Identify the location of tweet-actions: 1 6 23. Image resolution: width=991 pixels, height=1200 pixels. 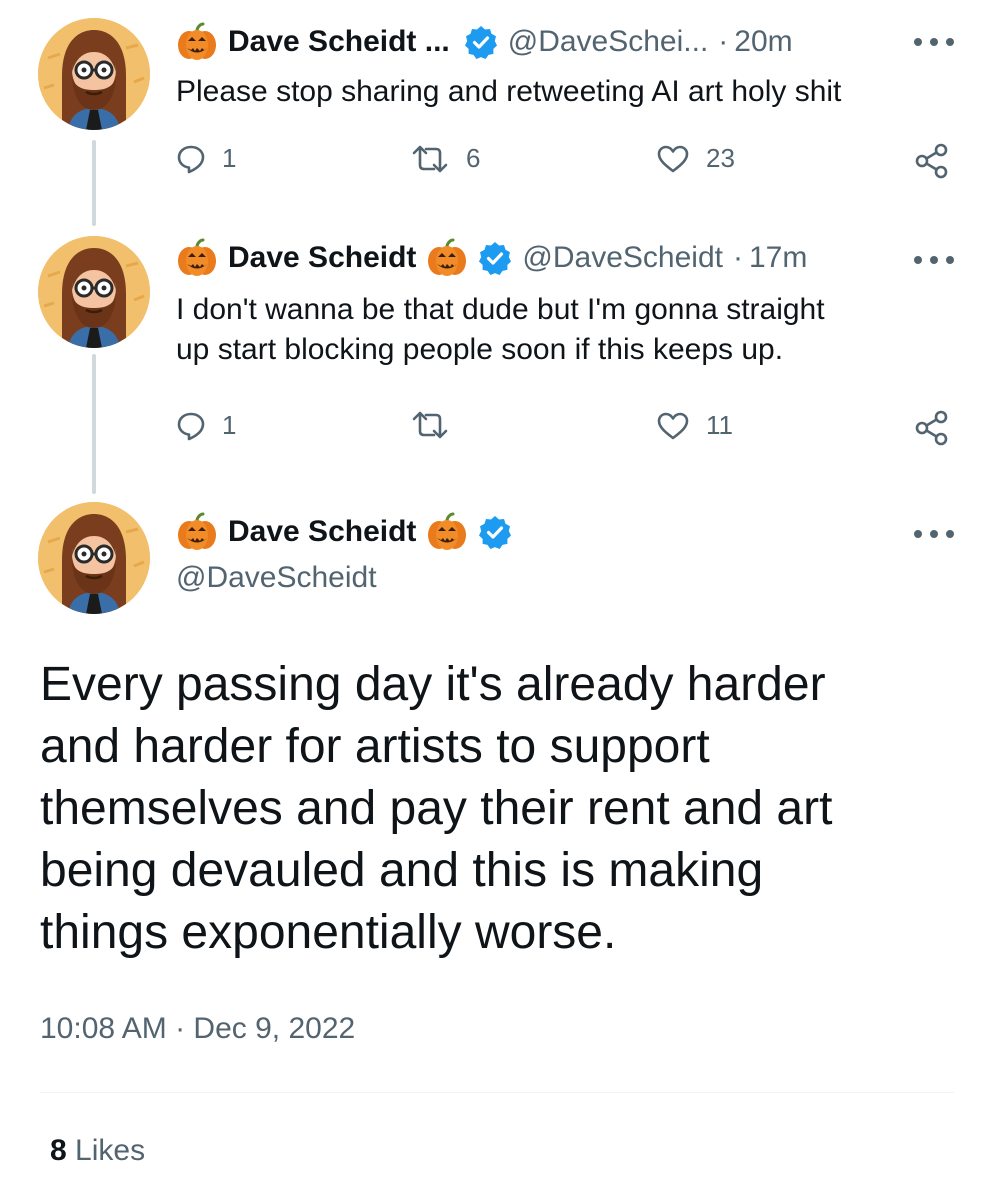
(566, 163).